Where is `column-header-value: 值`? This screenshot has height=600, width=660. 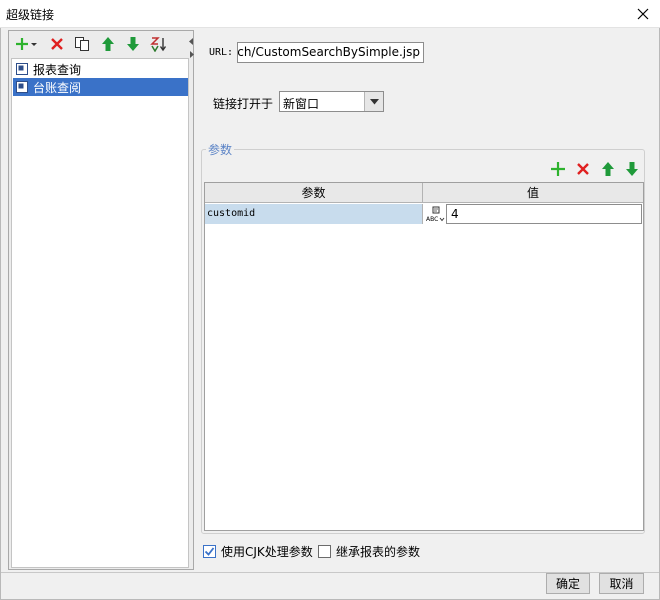
column-header-value: 值 is located at coordinates (533, 193).